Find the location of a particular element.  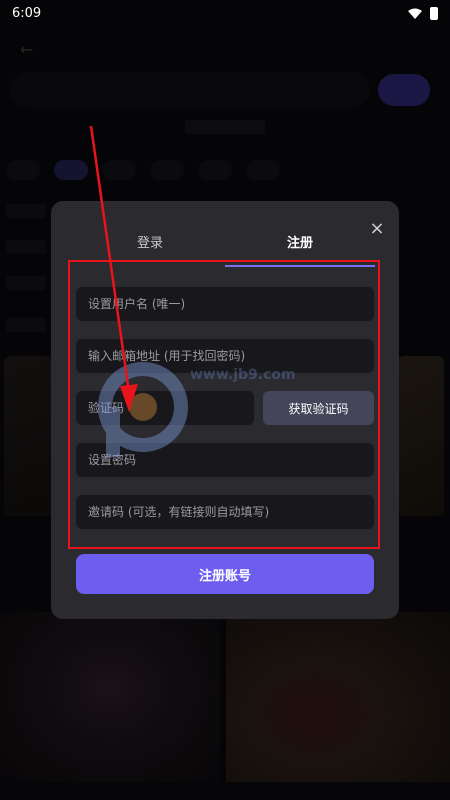

tab-login: 登录 is located at coordinates (150, 247).